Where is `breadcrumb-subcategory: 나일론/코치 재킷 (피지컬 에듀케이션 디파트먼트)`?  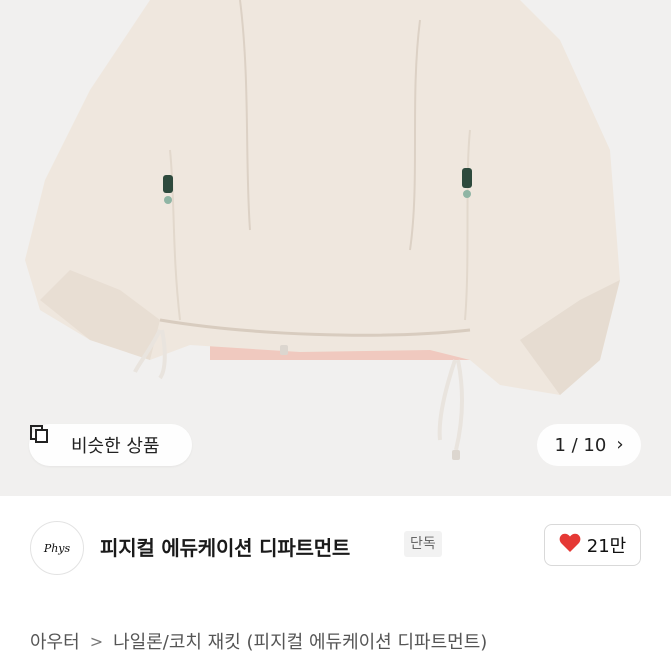 breadcrumb-subcategory: 나일론/코치 재킷 (피지컬 에듀케이션 디파트먼트) is located at coordinates (300, 641).